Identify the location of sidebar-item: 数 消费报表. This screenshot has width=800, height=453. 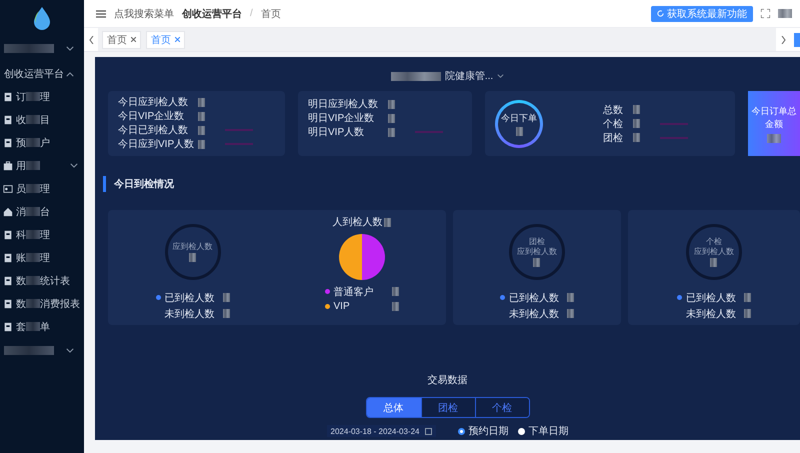
(42, 303).